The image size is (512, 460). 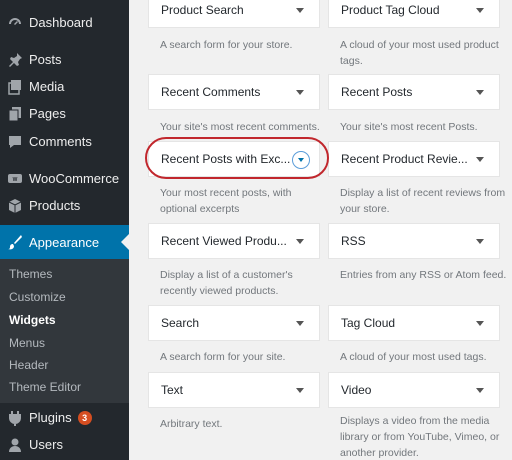 What do you see at coordinates (414, 323) in the screenshot?
I see `widget-tag-cloud: Tag Cloud` at bounding box center [414, 323].